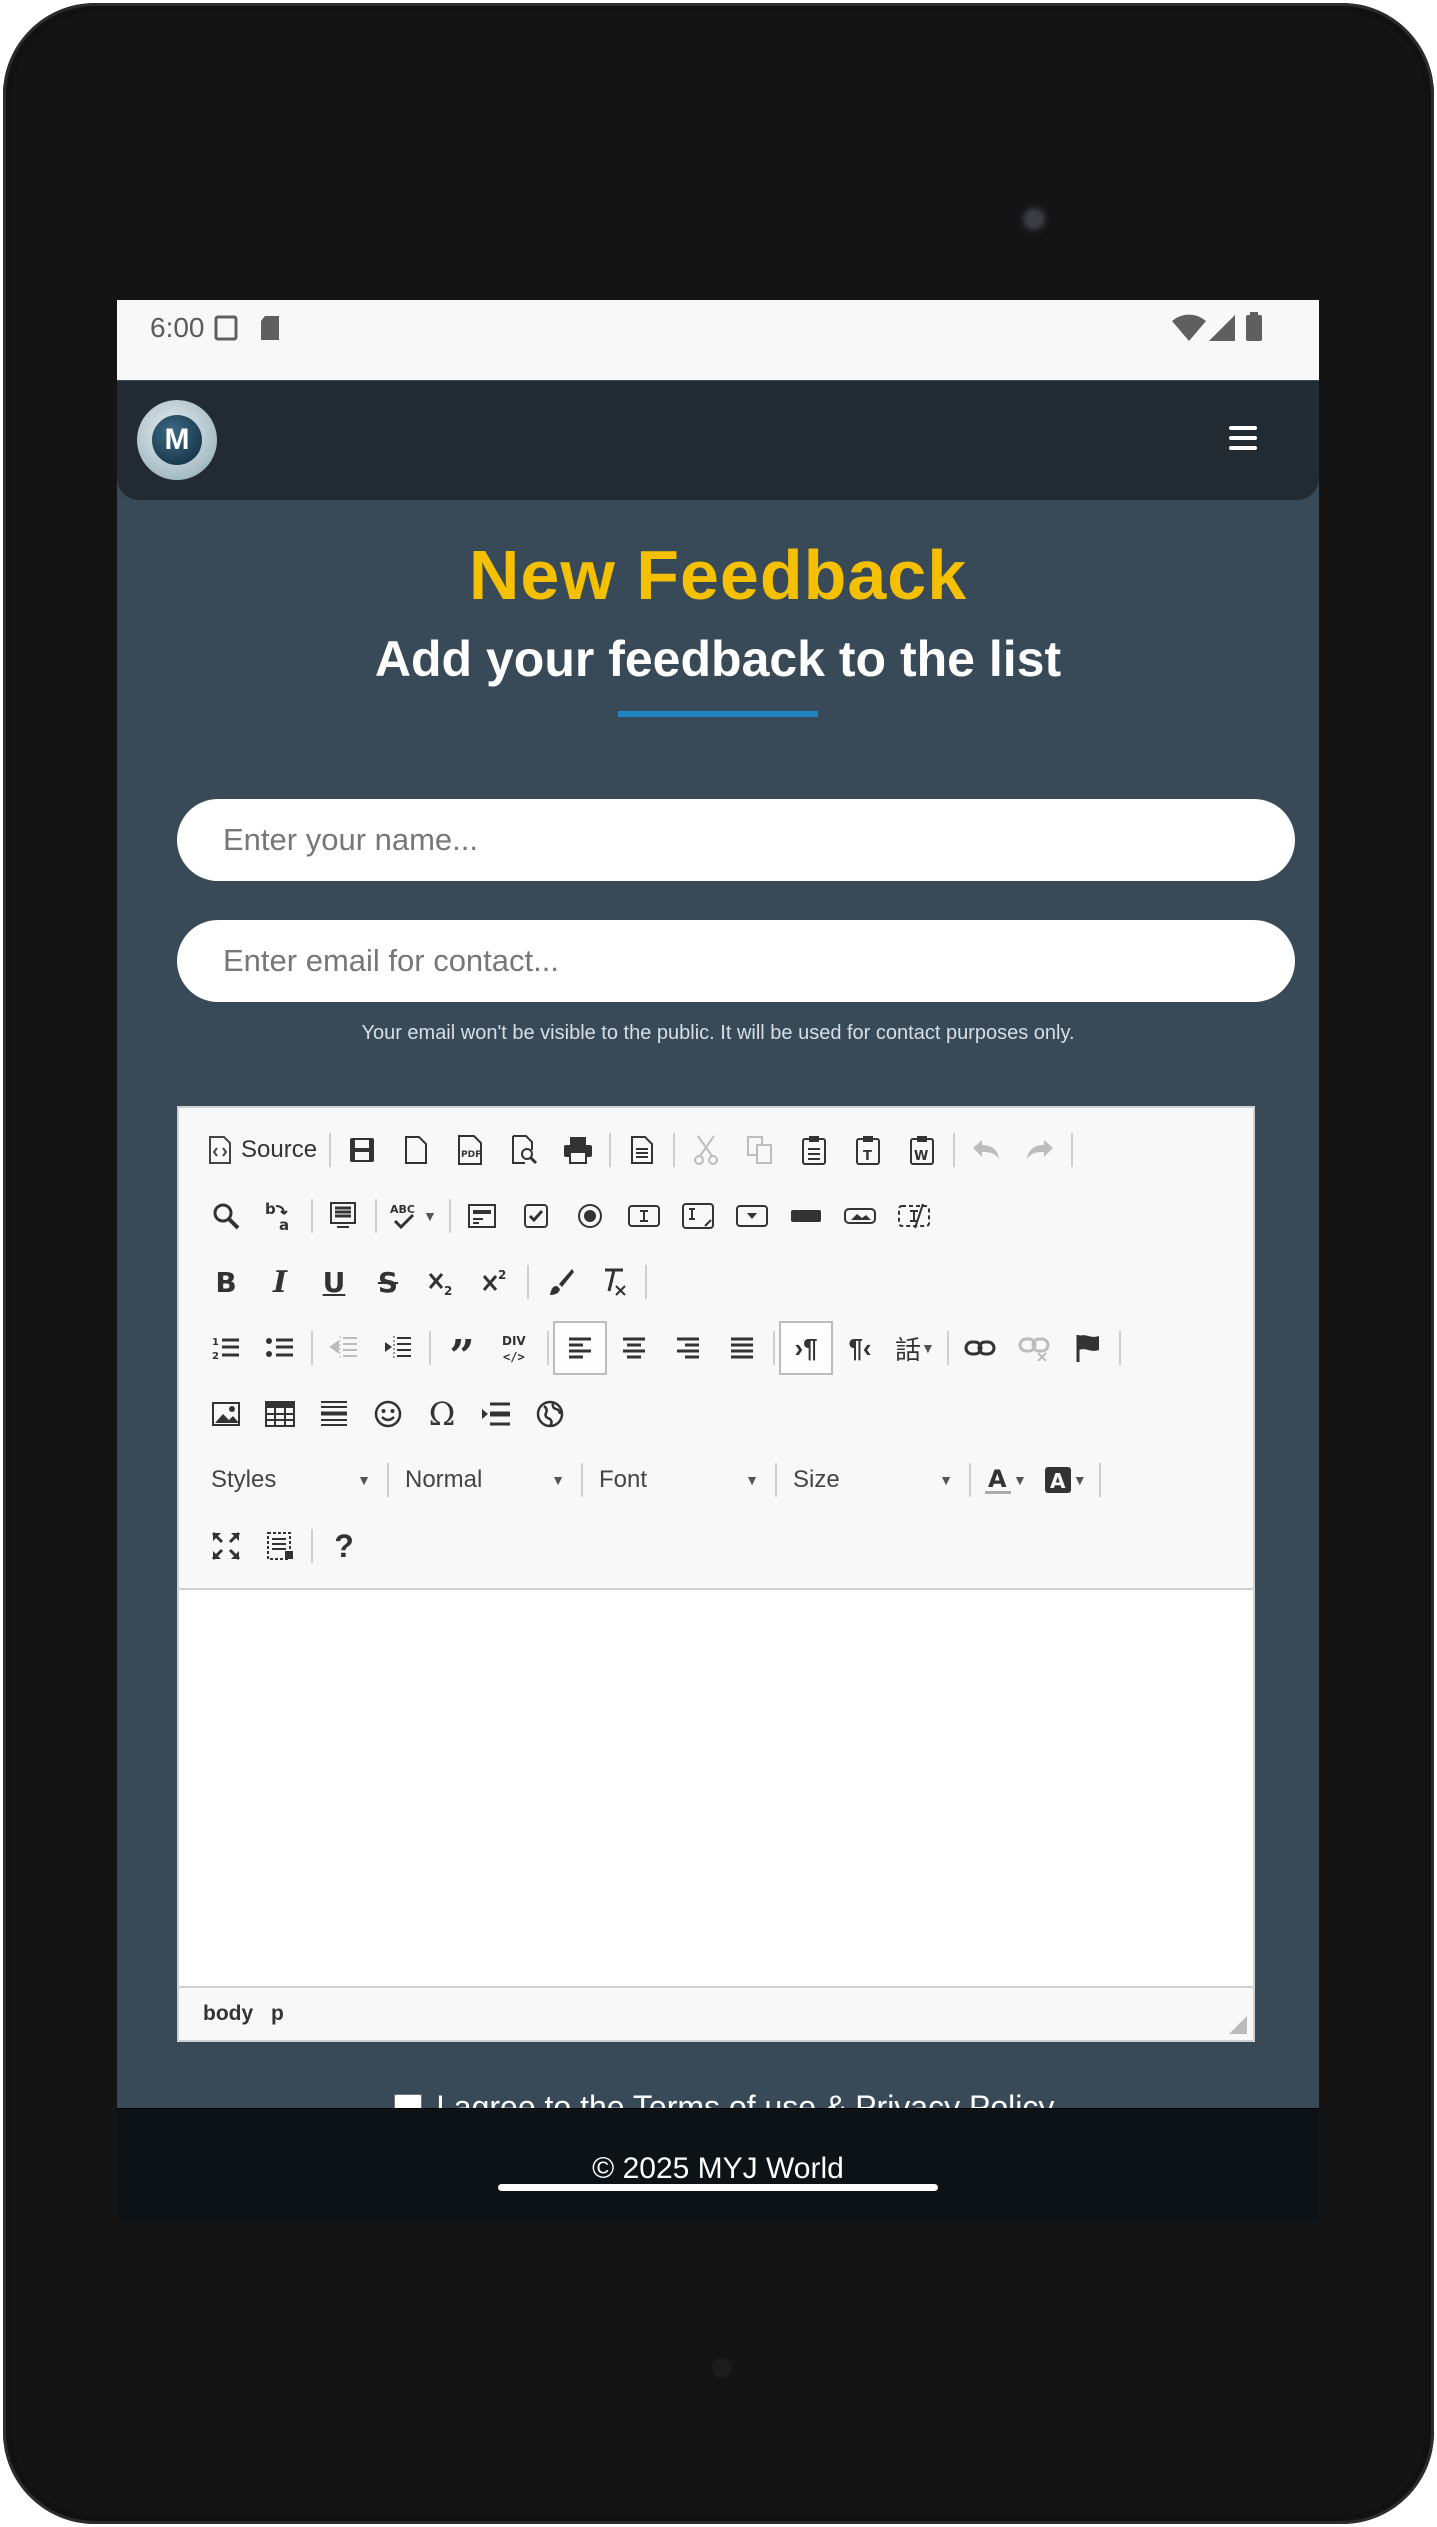 The image size is (1437, 2527). What do you see at coordinates (806, 1348) in the screenshot?
I see `text-direction-ltr-button: ›¶` at bounding box center [806, 1348].